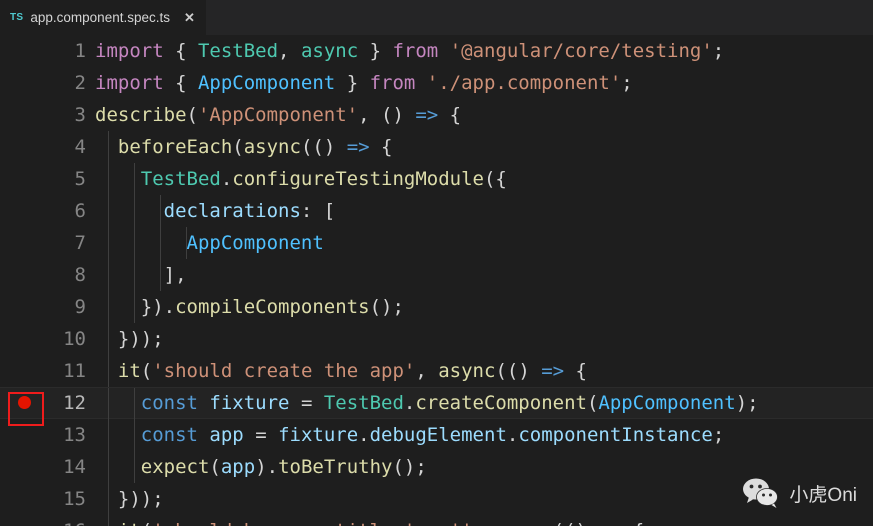 This screenshot has height=526, width=873. What do you see at coordinates (436, 339) in the screenshot?
I see `code-line-row: 10 }));` at bounding box center [436, 339].